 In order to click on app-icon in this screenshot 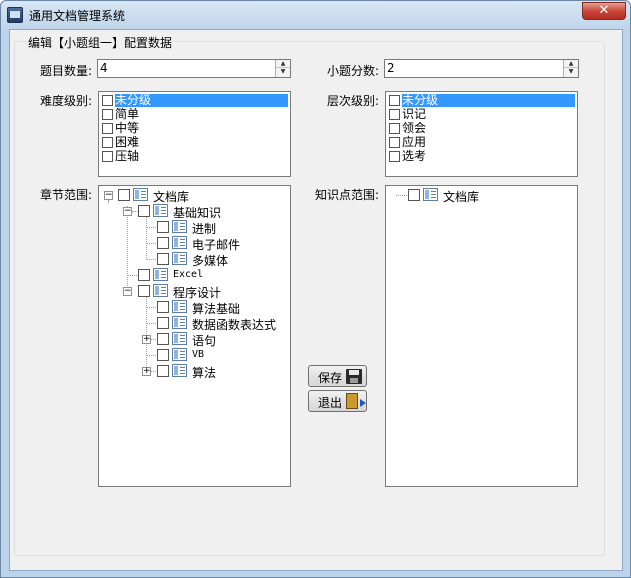, I will do `click(15, 15)`.